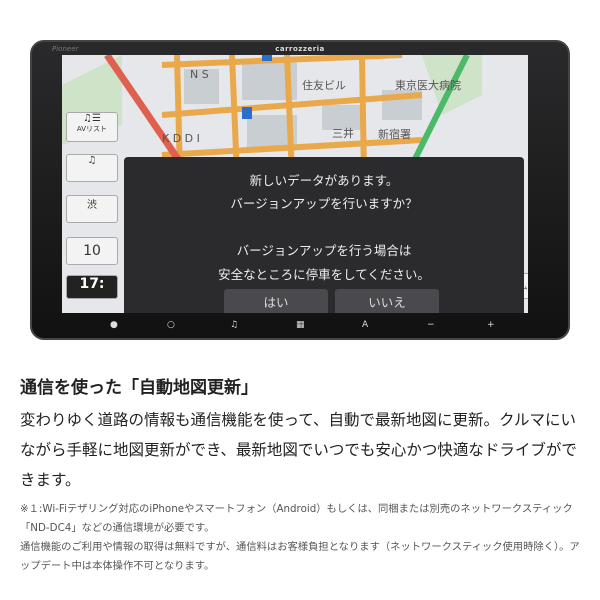 Image resolution: width=600 pixels, height=600 pixels. Describe the element at coordinates (343, 133) in the screenshot. I see `map-label: 三井` at that location.